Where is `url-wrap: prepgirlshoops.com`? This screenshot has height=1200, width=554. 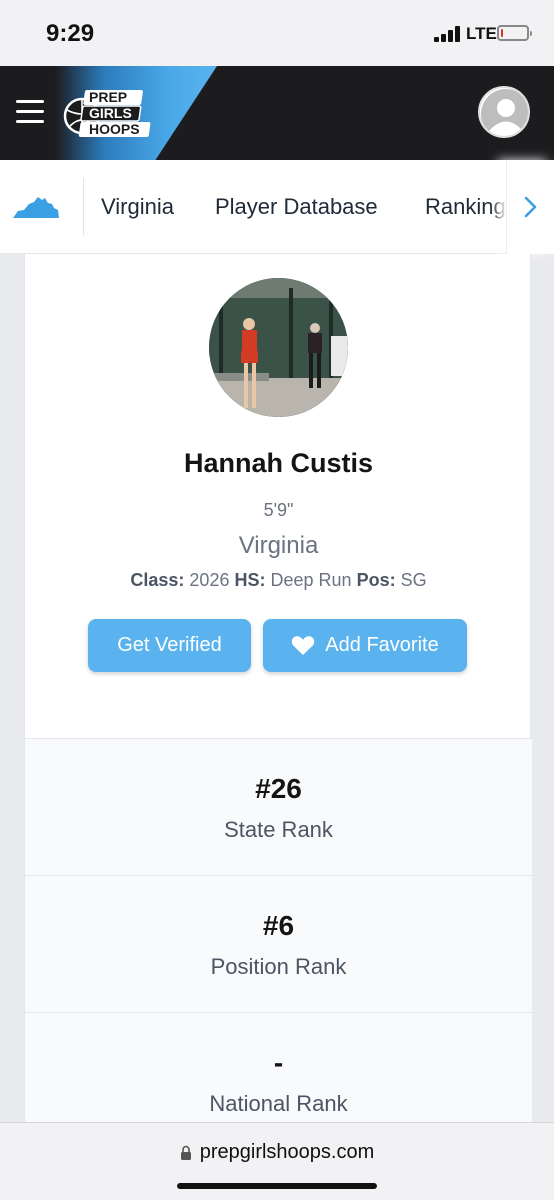
url-wrap: prepgirlshoops.com is located at coordinates (277, 1152).